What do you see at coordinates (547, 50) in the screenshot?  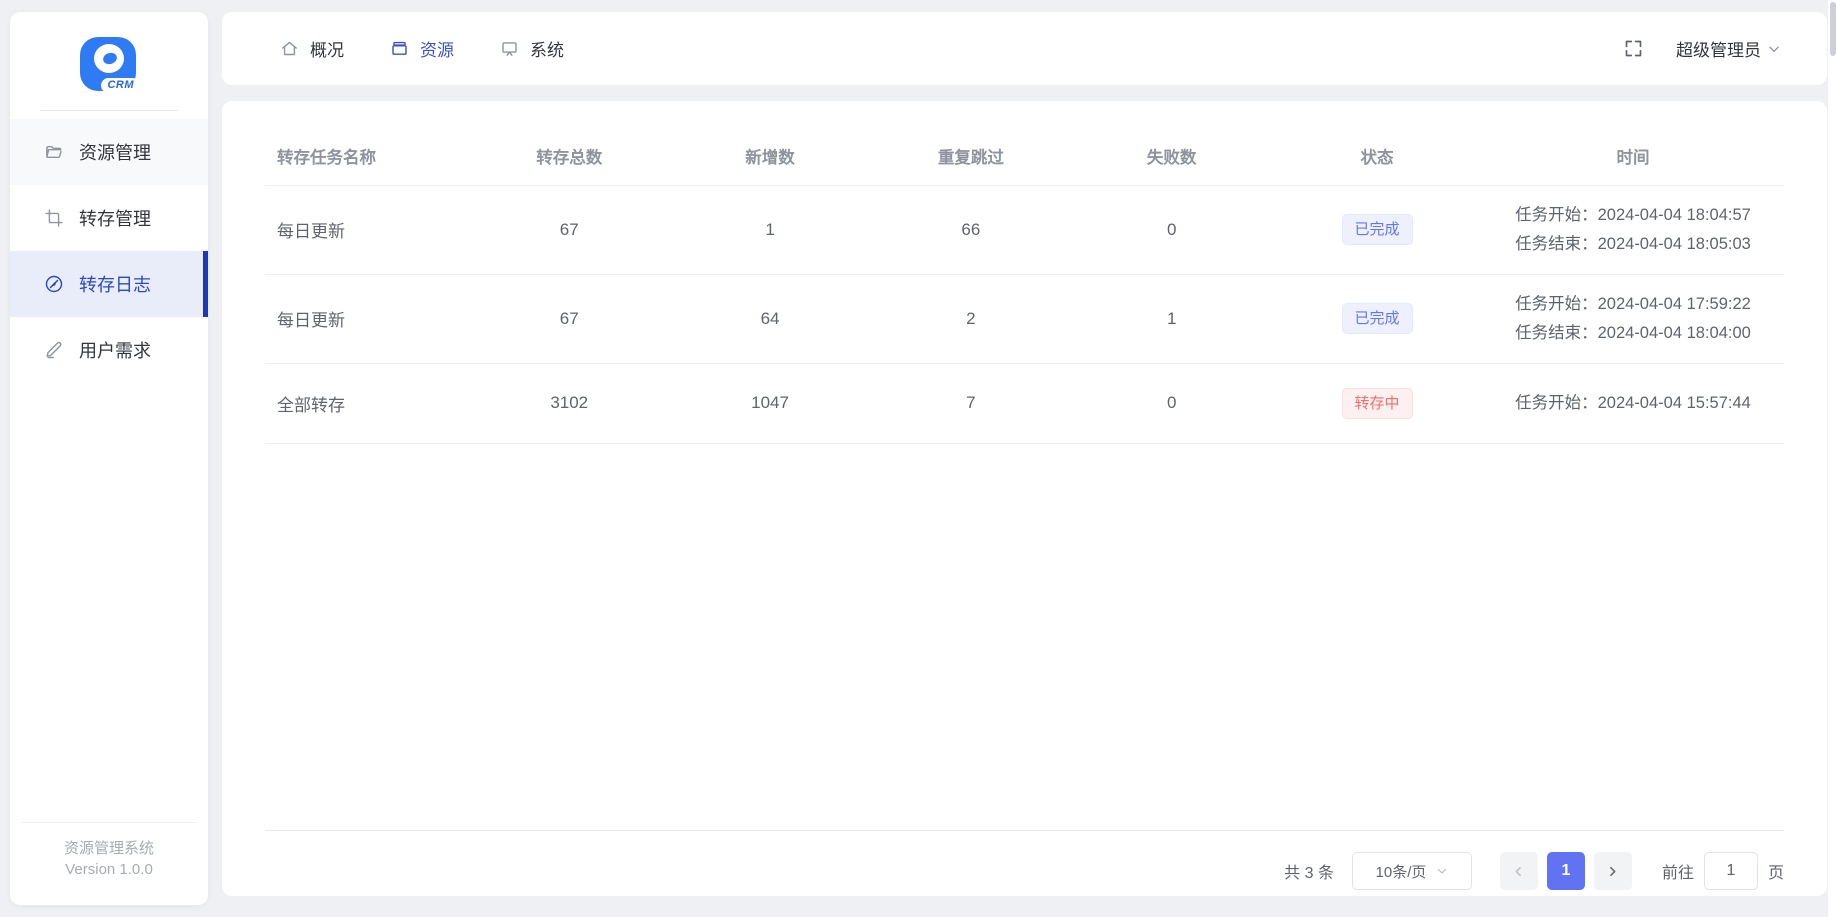 I see `nav-item-label: 系统` at bounding box center [547, 50].